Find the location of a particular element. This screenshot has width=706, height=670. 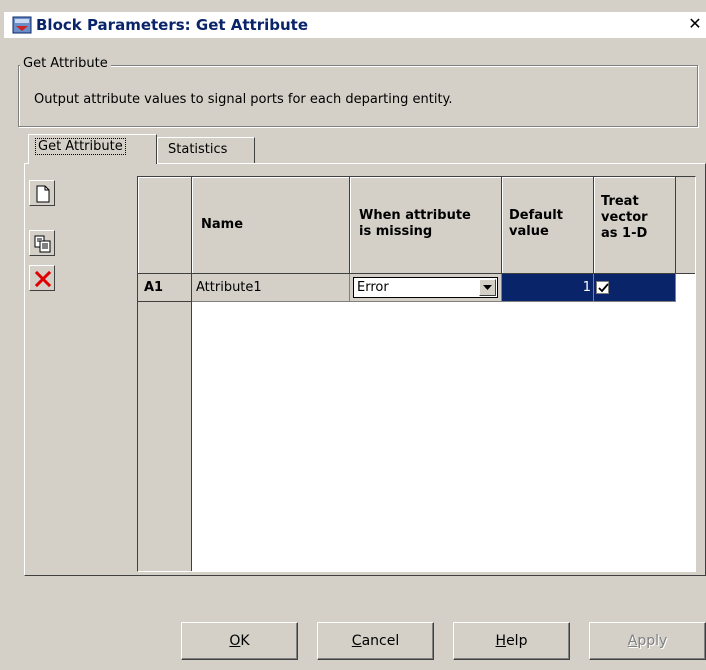

cell-when-missing: Error is located at coordinates (426, 288).